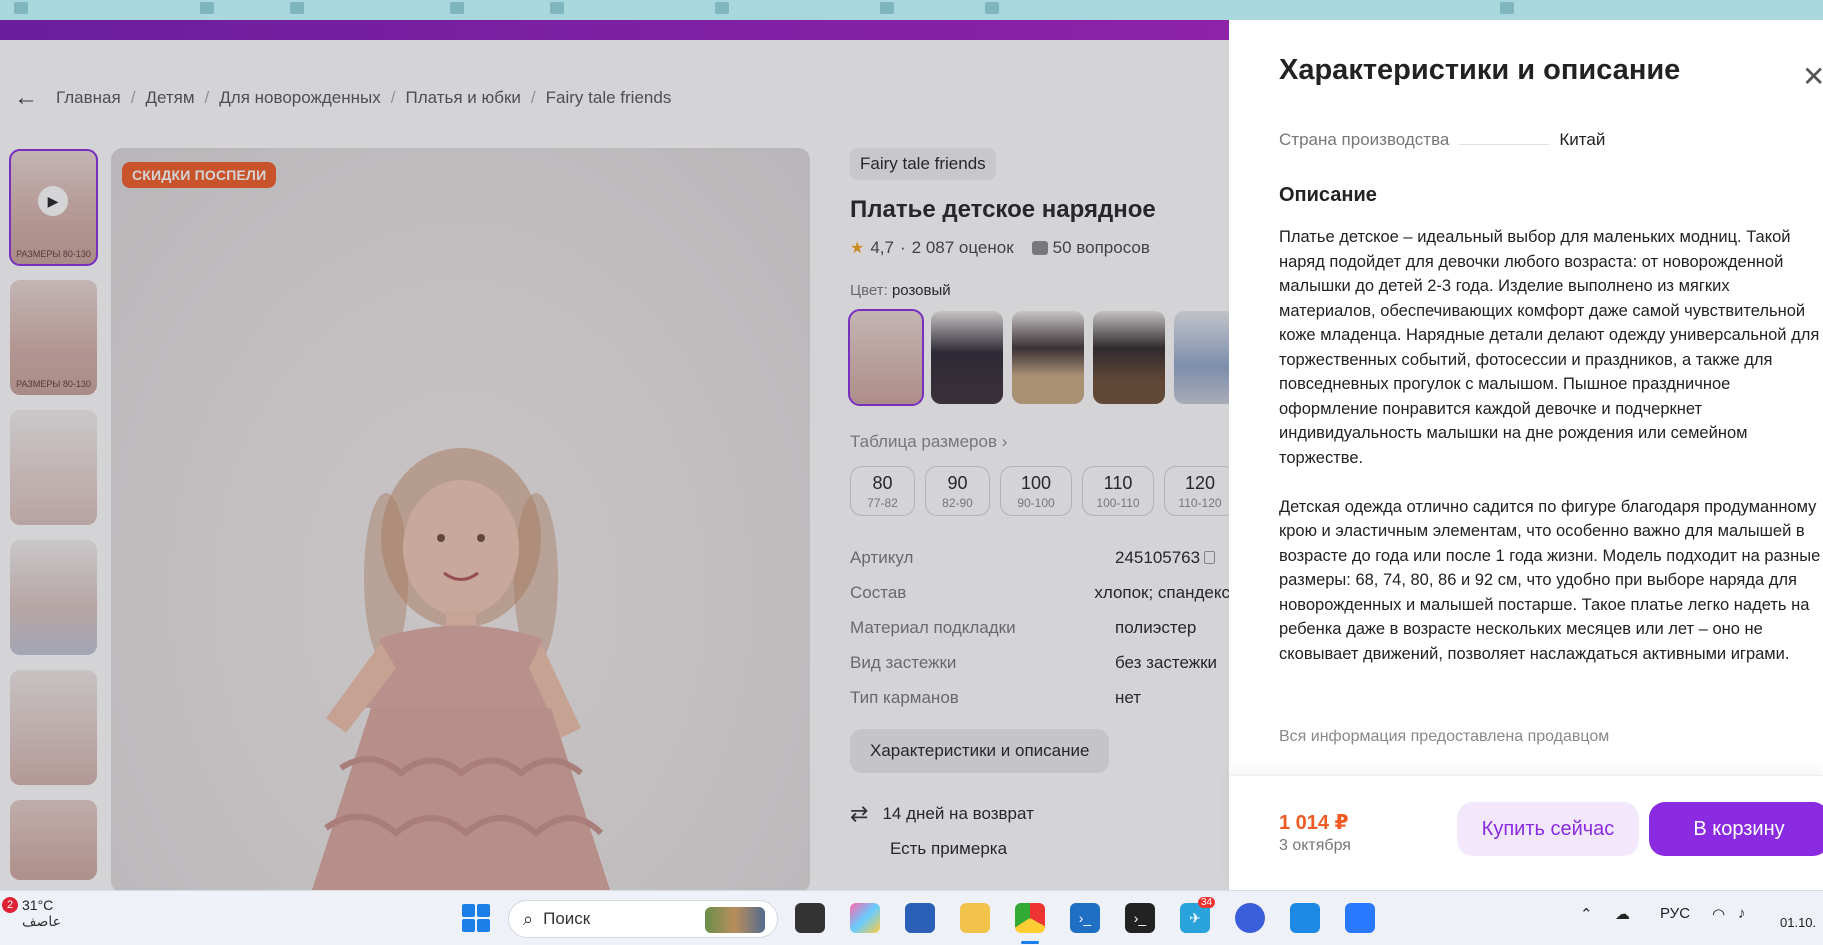  What do you see at coordinates (53, 201) in the screenshot?
I see `play-icon: ▶` at bounding box center [53, 201].